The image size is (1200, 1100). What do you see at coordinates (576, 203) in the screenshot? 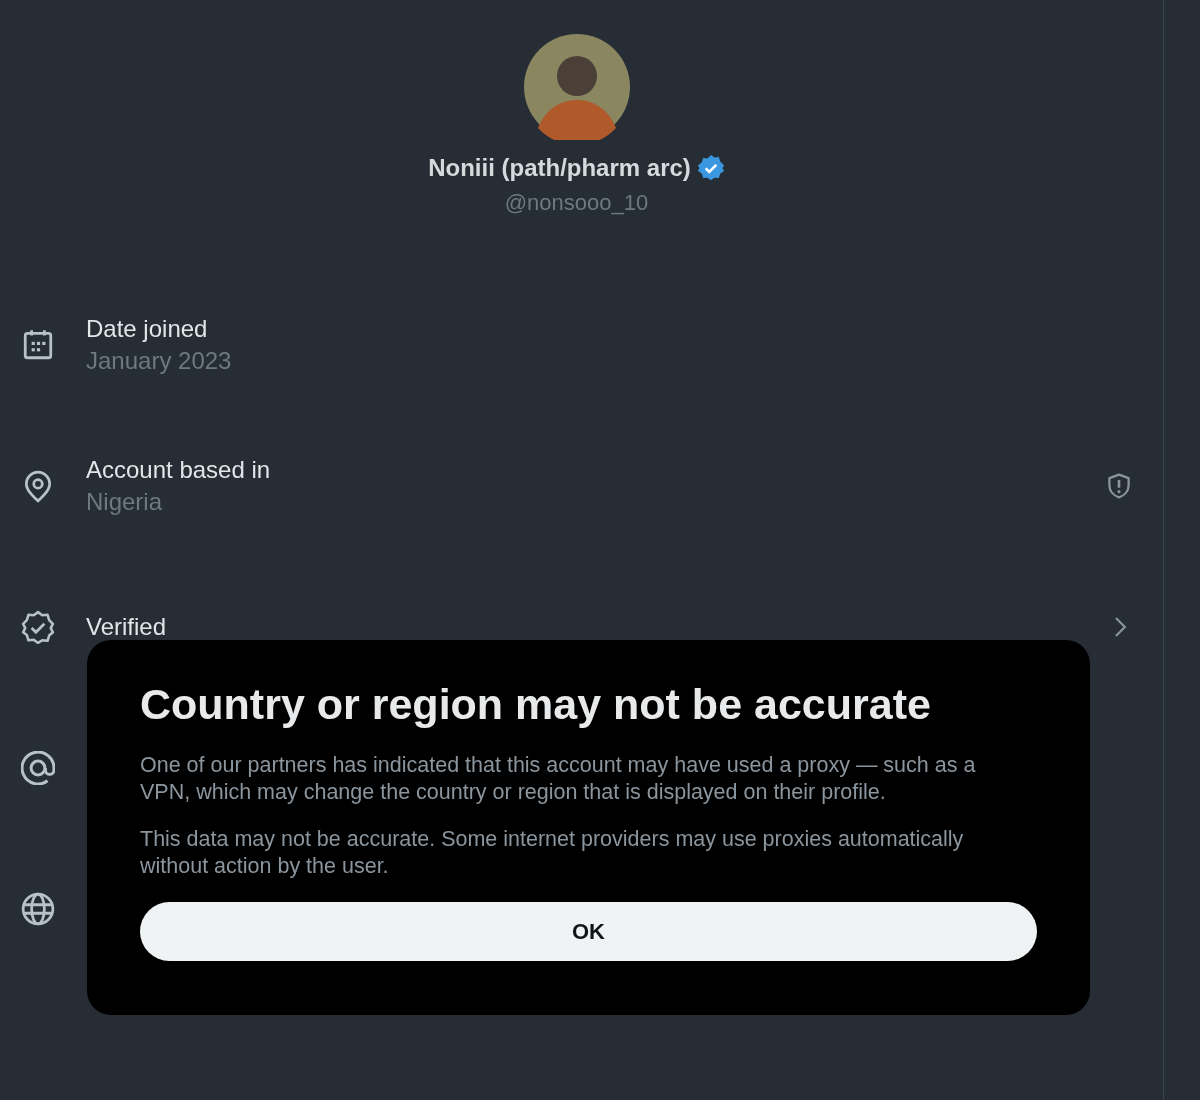
I see `username: @nonsooo_10` at bounding box center [576, 203].